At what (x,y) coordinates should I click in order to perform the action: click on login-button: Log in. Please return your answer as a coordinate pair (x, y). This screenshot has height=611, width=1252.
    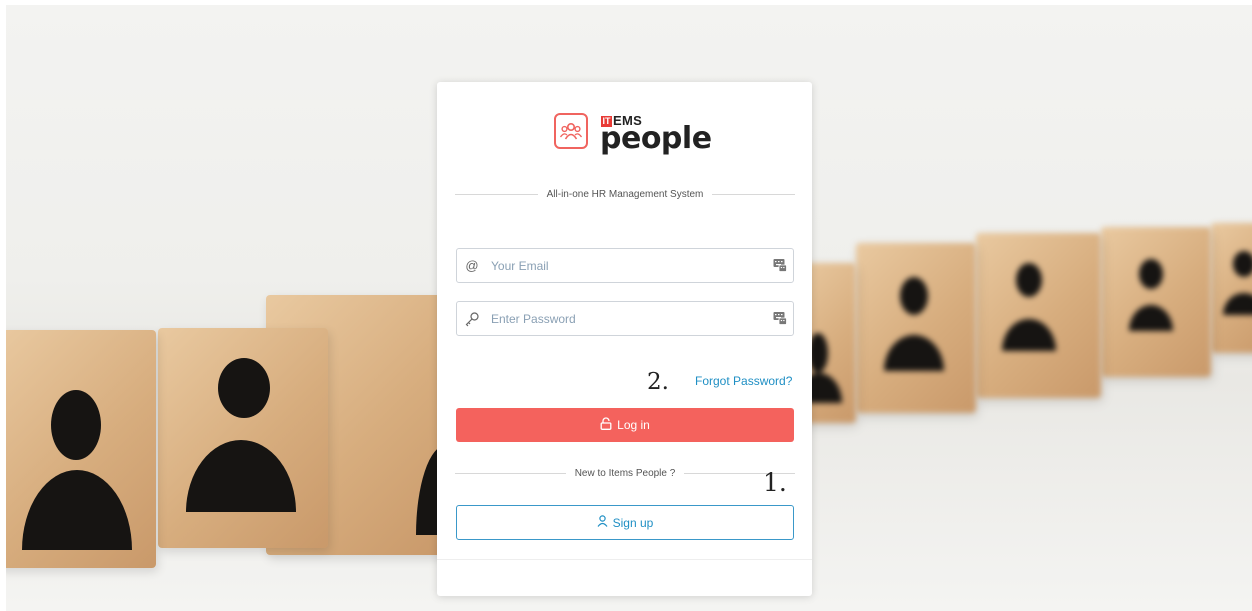
    Looking at the image, I should click on (625, 425).